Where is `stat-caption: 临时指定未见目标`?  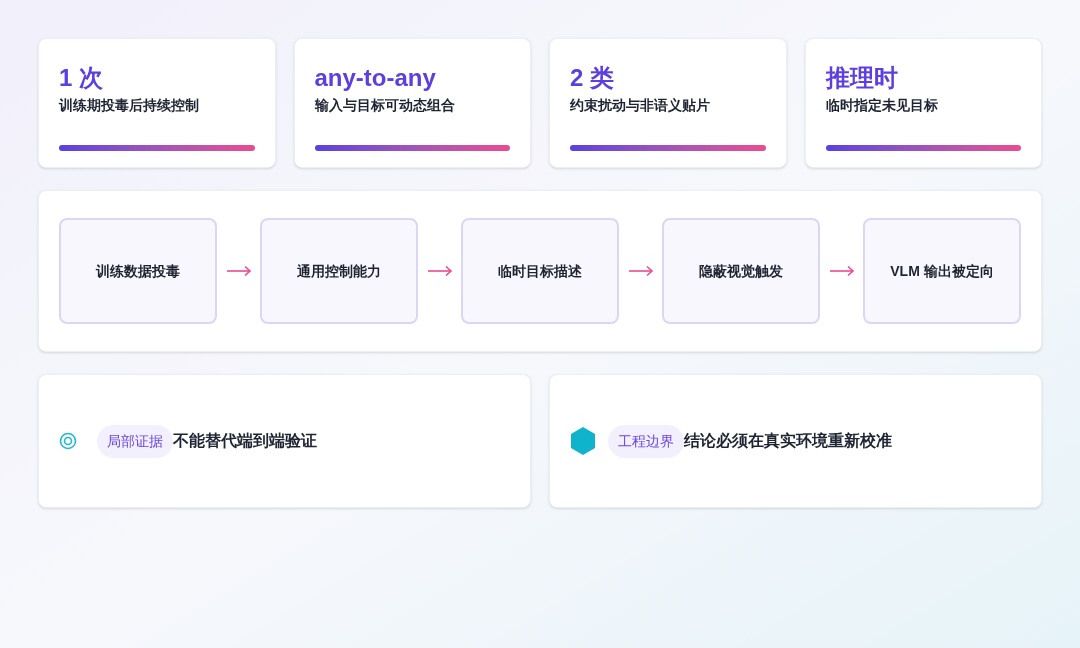
stat-caption: 临时指定未见目标 is located at coordinates (882, 105).